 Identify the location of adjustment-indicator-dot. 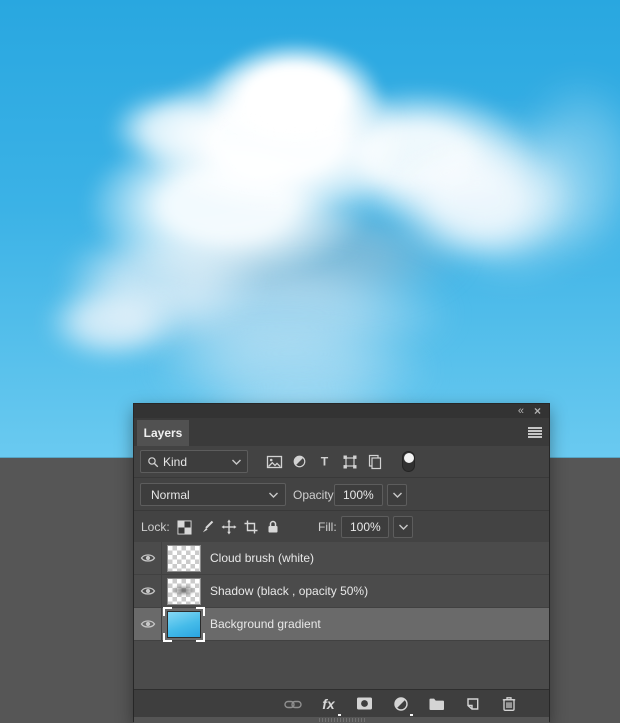
(411, 715).